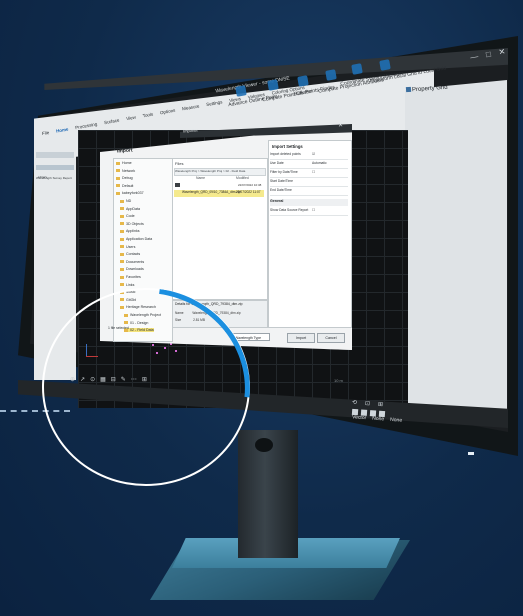 The width and height of the screenshot is (523, 616). What do you see at coordinates (135, 223) in the screenshot?
I see `tree-item-label: 3D Objects` at bounding box center [135, 223].